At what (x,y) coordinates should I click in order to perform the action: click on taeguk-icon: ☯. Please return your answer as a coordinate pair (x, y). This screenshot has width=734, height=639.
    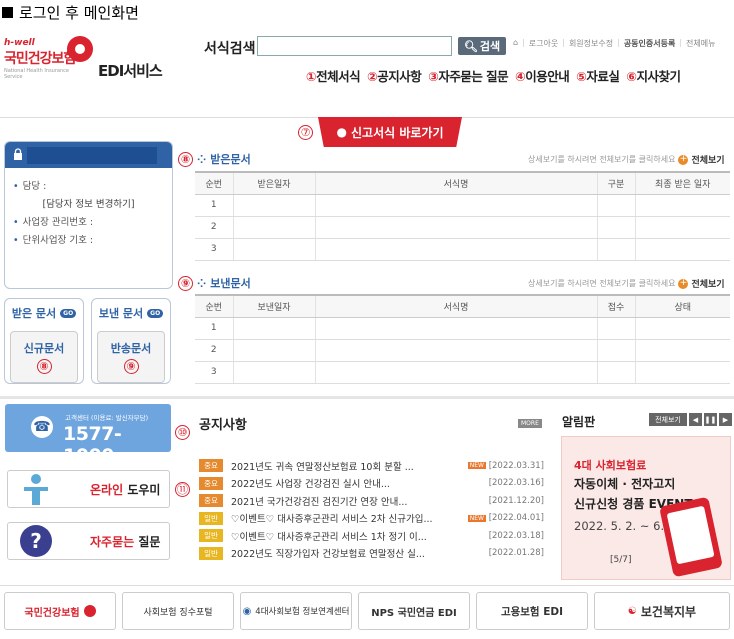
    Looking at the image, I should click on (632, 611).